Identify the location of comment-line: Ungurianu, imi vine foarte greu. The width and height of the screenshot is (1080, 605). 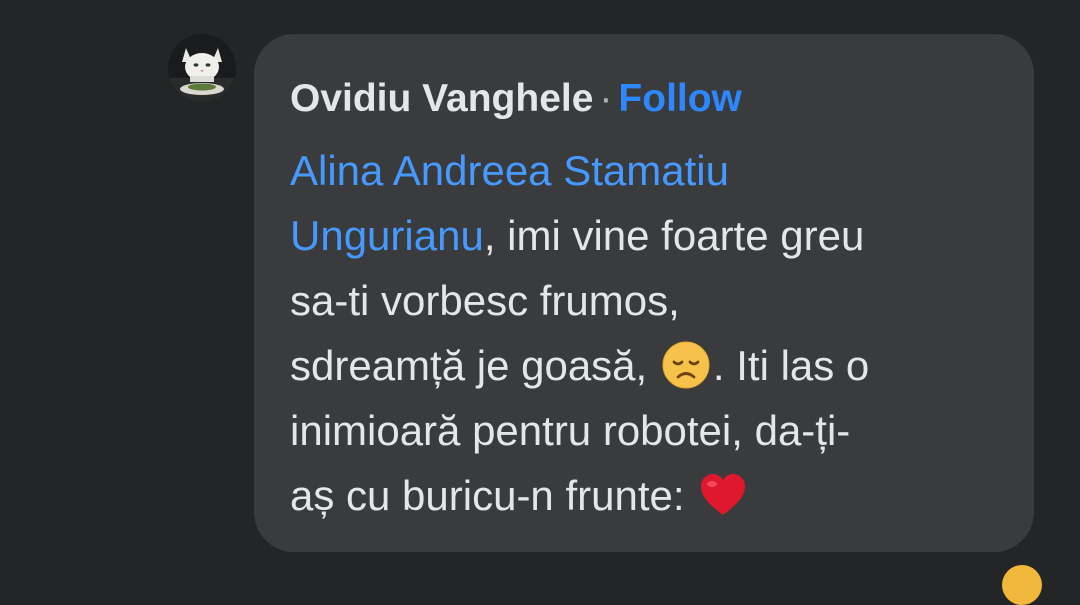
(646, 235).